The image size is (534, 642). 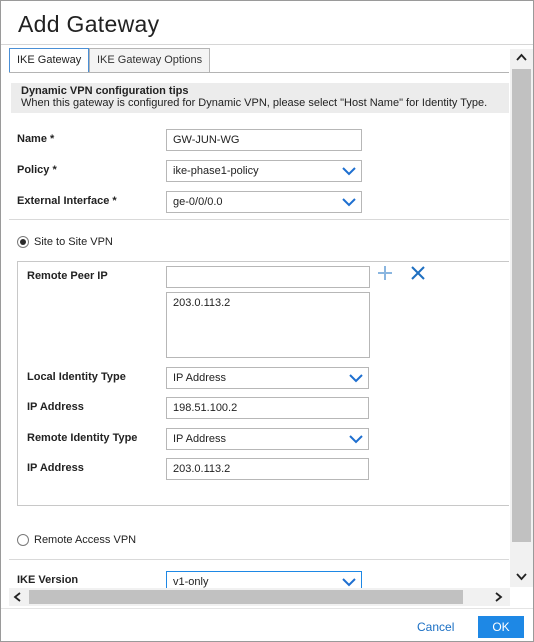 What do you see at coordinates (498, 597) in the screenshot?
I see `triangle-right-icon` at bounding box center [498, 597].